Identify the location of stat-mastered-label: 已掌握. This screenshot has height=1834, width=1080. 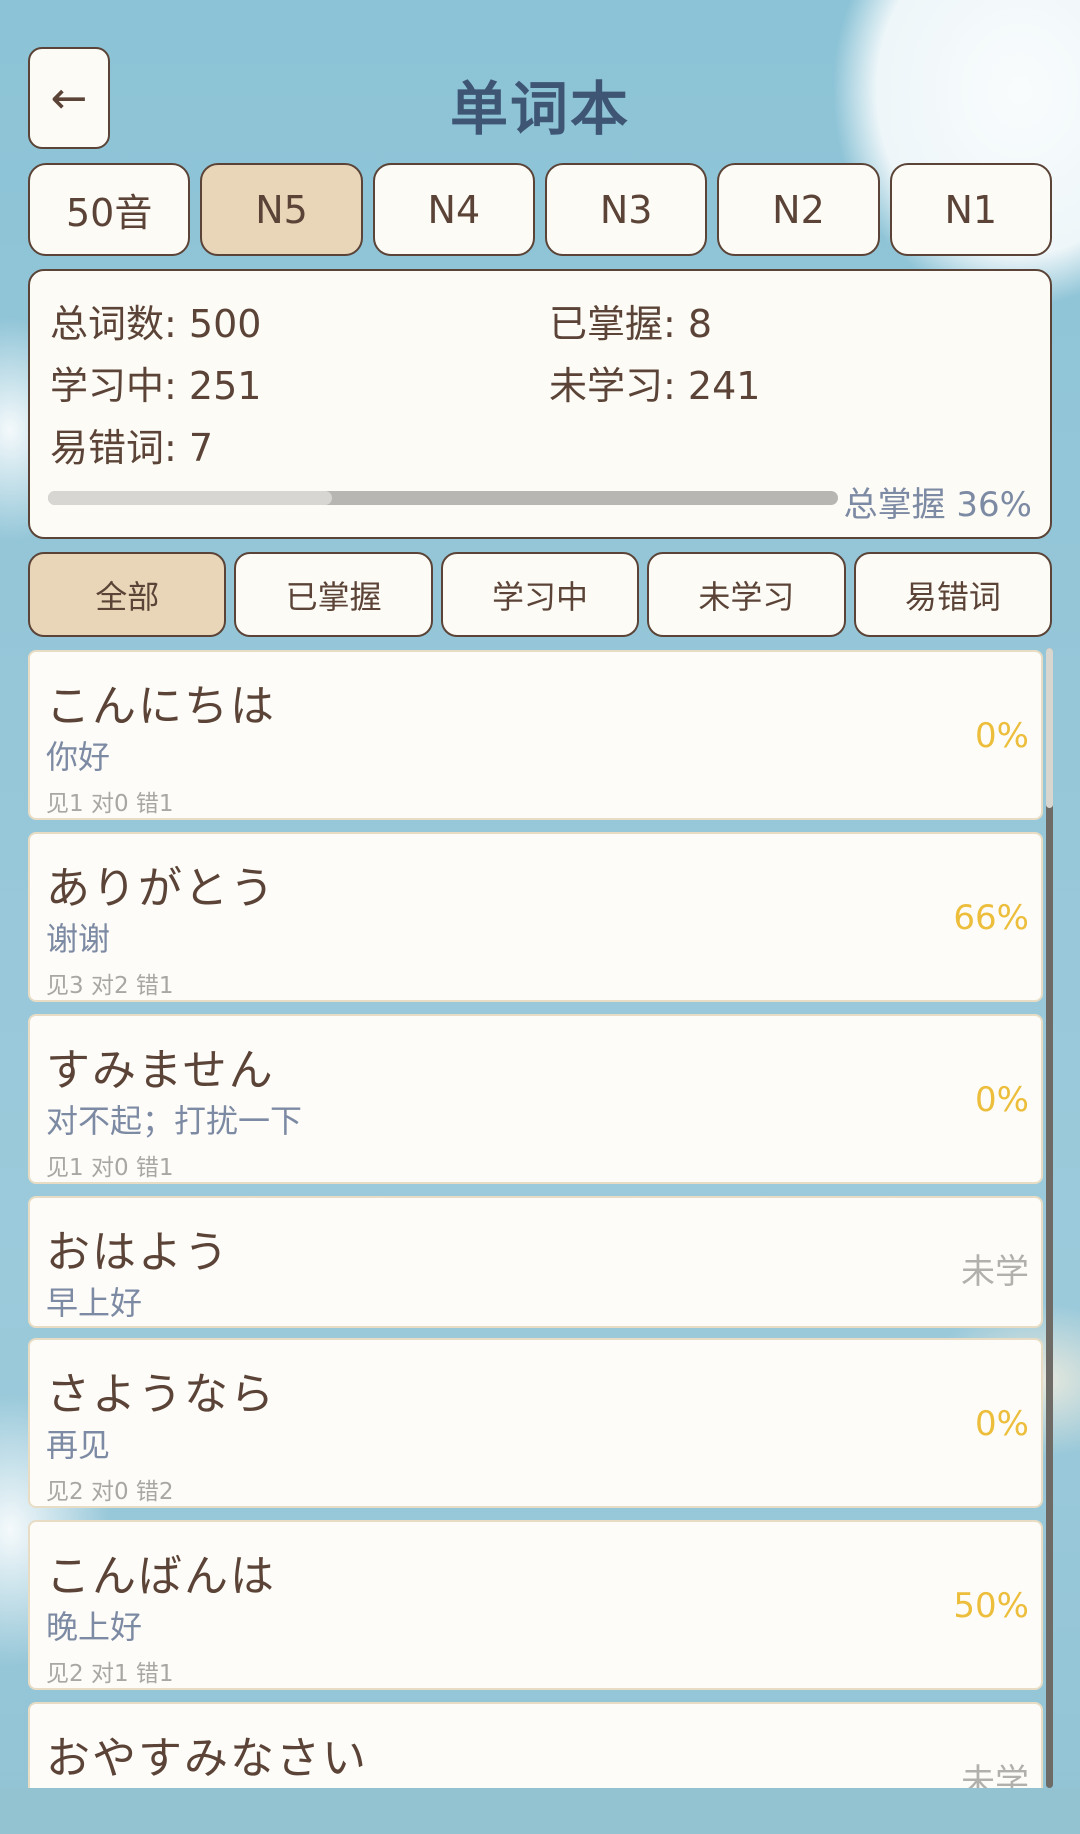
(618, 324).